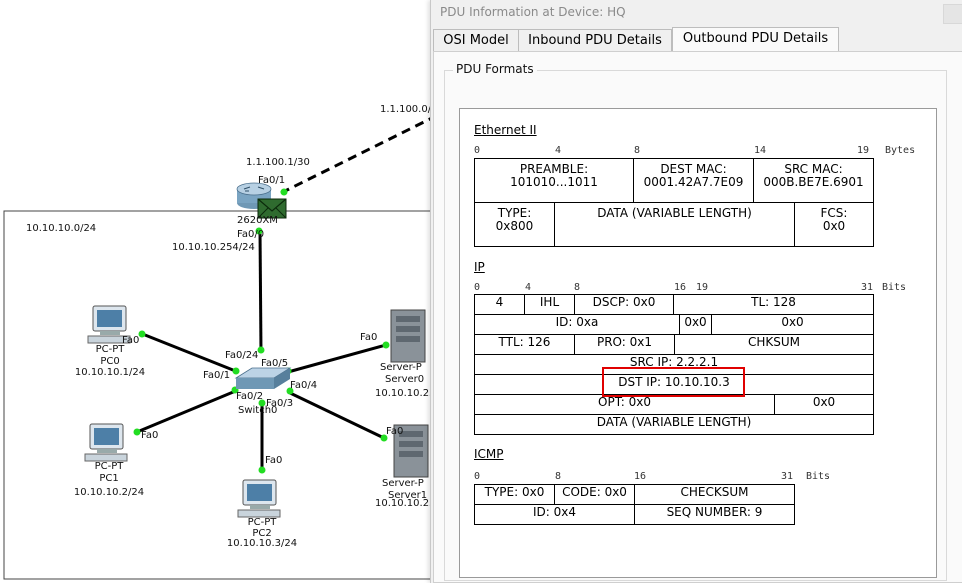  I want to click on router-lan-ip-label: 10.10.10.254/24, so click(213, 247).